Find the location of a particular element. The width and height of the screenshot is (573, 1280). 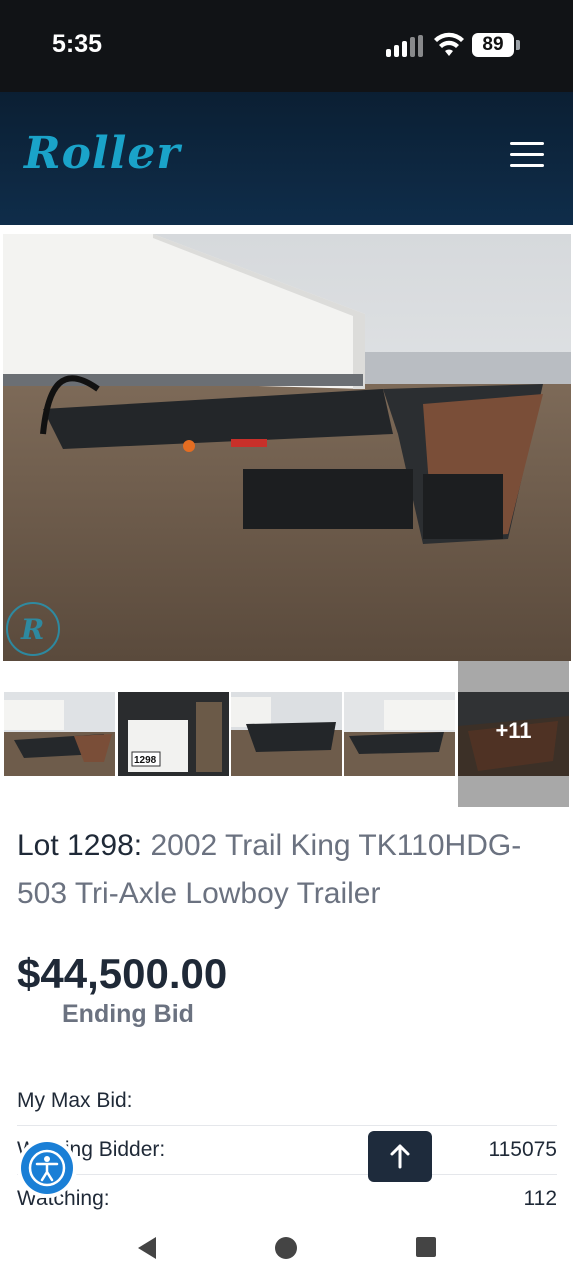

detail-row-max-bid: My Max Bid: is located at coordinates (287, 1101).